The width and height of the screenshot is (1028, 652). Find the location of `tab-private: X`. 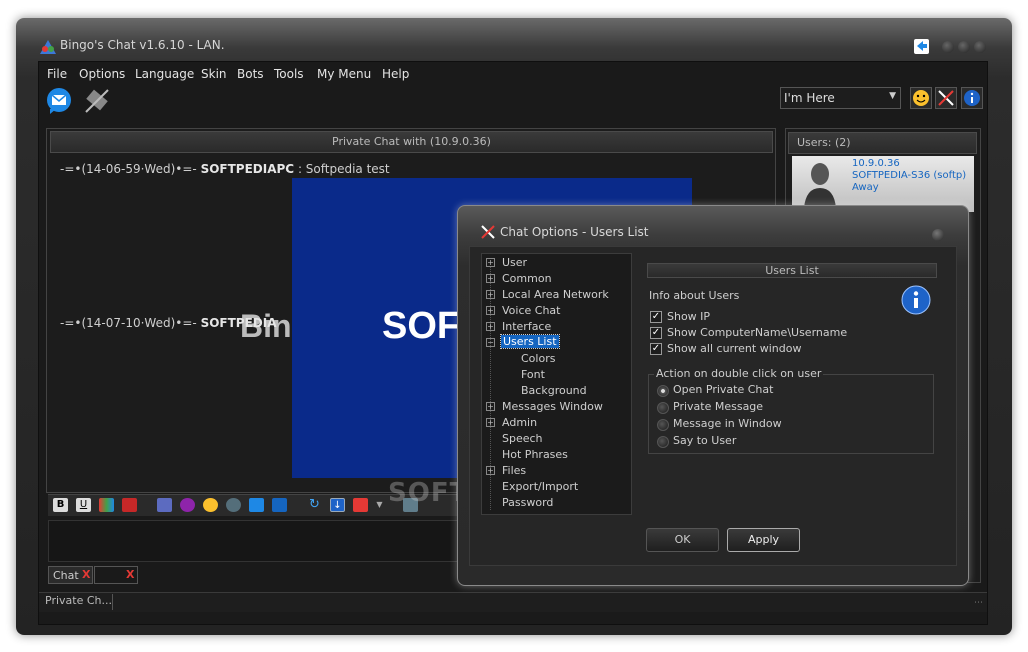

tab-private: X is located at coordinates (116, 575).